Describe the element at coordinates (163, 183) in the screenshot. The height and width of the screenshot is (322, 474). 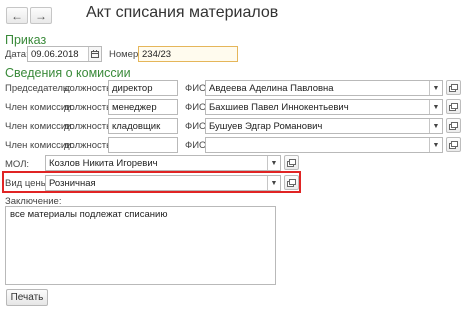
I see `price-type-select: Розничная ▼` at that location.